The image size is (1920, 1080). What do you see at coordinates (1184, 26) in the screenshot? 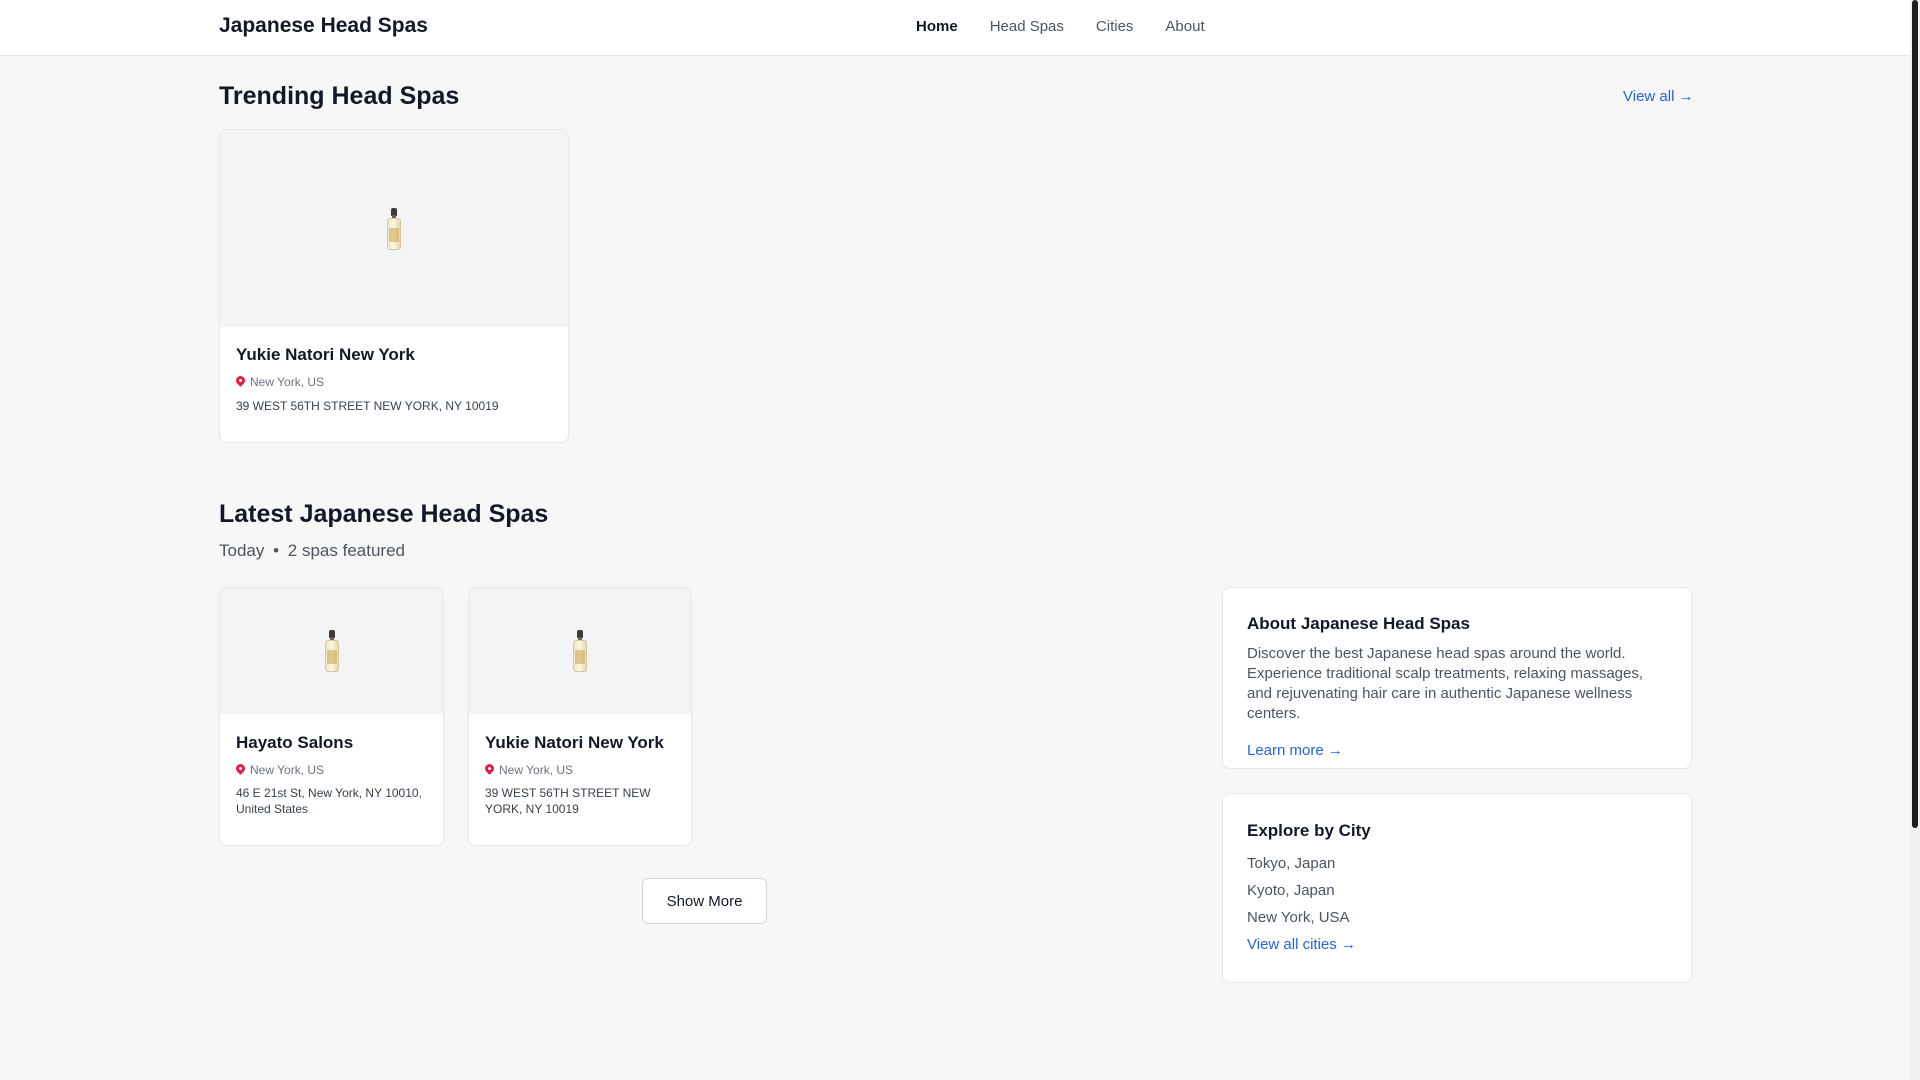
I see `nav-about: About` at bounding box center [1184, 26].